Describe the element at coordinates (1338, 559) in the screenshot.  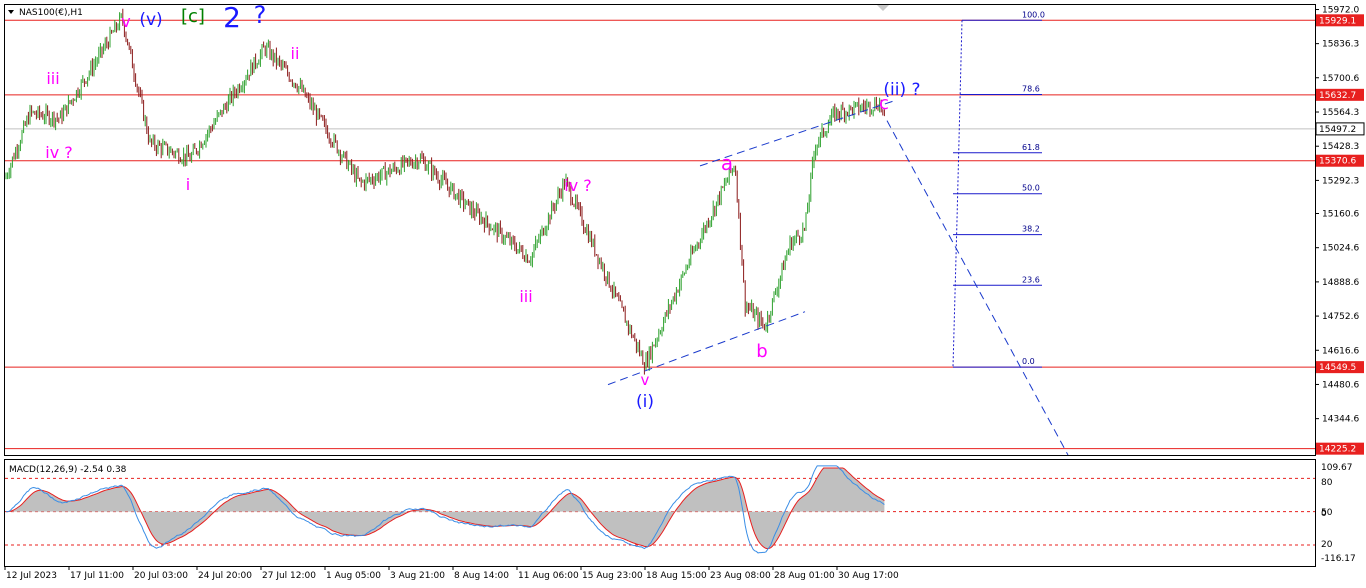
I see `macd-y-tick-label: -116.17` at that location.